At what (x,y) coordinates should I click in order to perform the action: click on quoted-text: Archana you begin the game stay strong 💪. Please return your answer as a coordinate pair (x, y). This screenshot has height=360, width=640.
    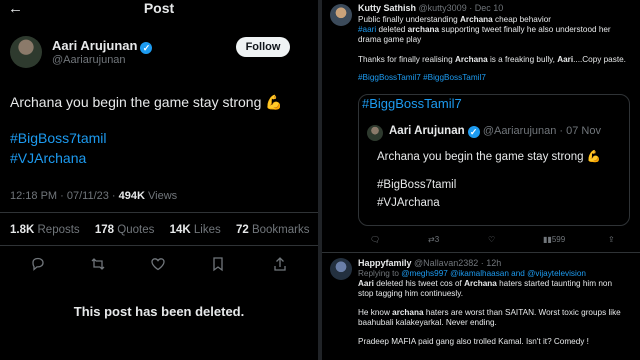
    Looking at the image, I should click on (489, 157).